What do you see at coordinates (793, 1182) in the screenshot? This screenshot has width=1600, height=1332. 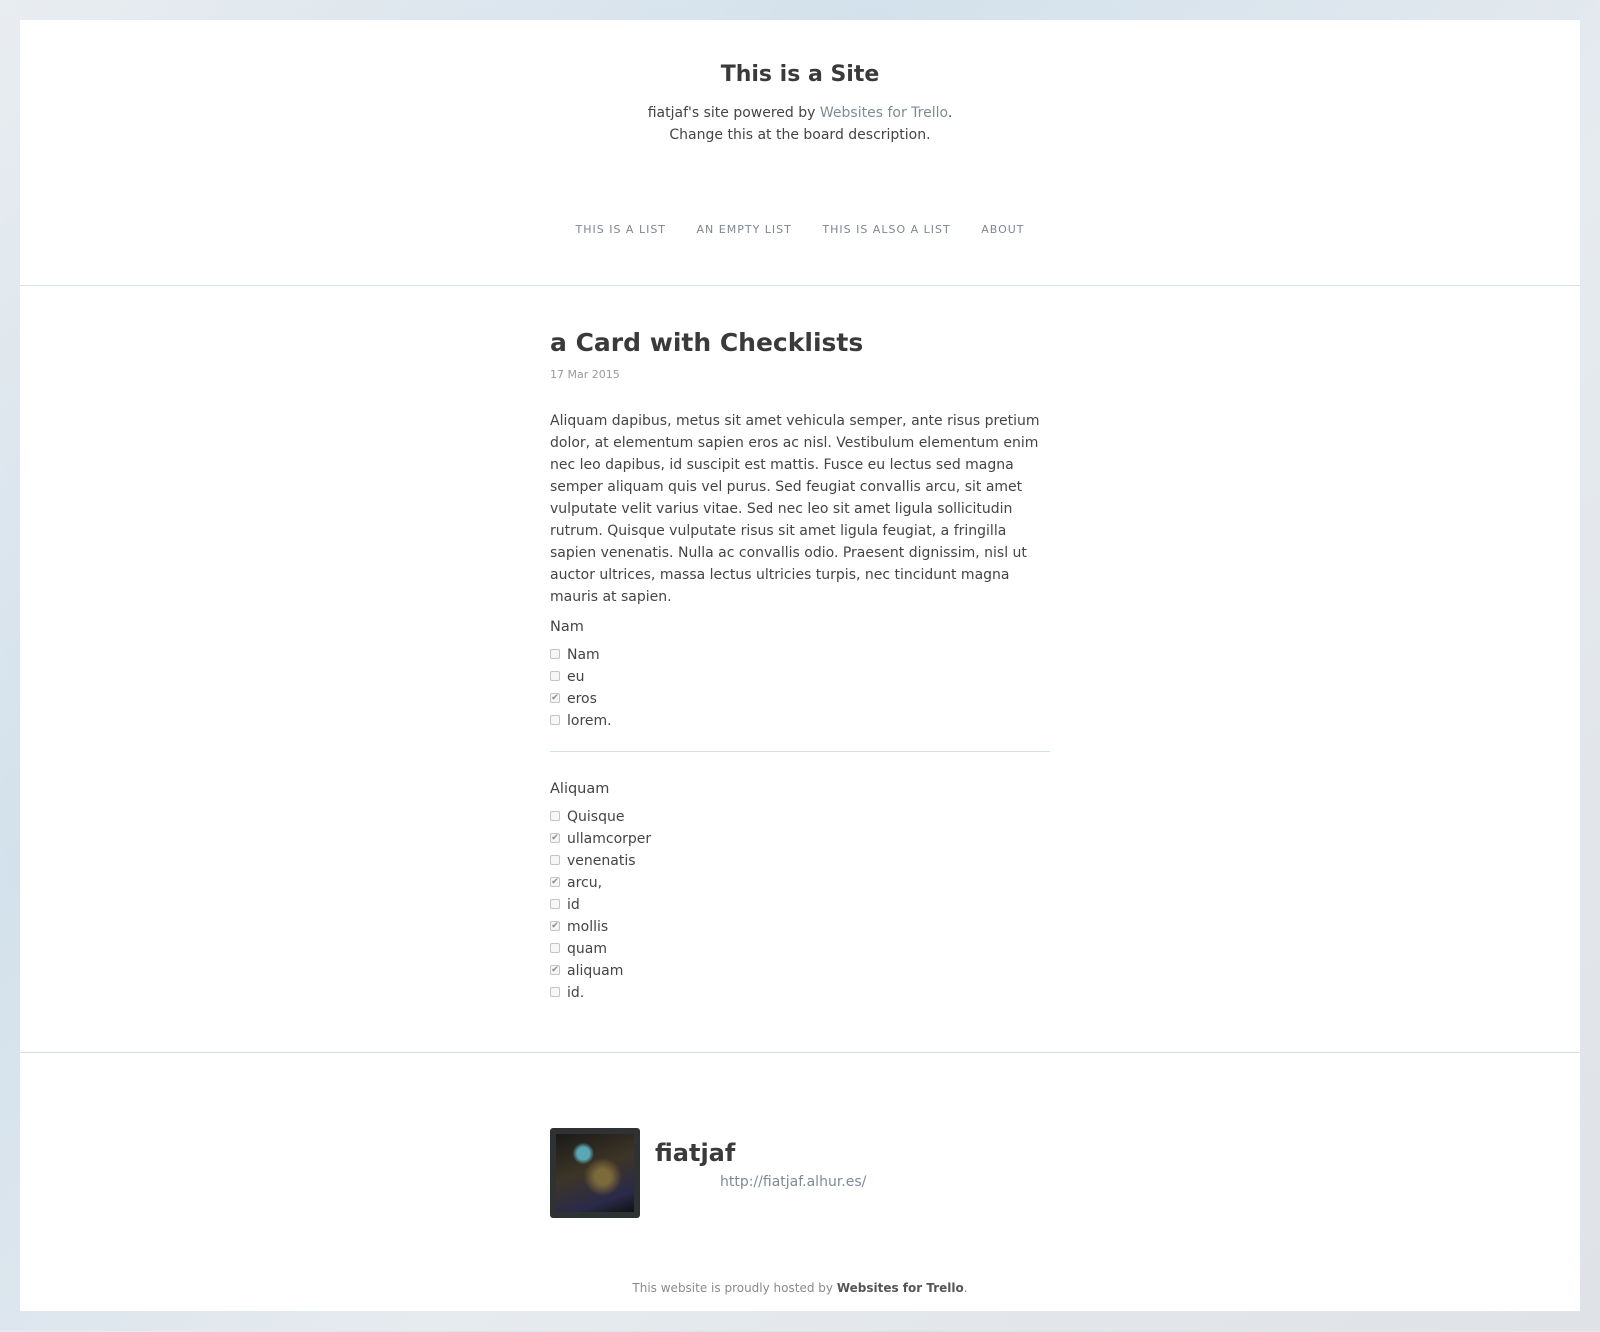 I see `author-url-link: http://fiatjaf.alhur.es/` at bounding box center [793, 1182].